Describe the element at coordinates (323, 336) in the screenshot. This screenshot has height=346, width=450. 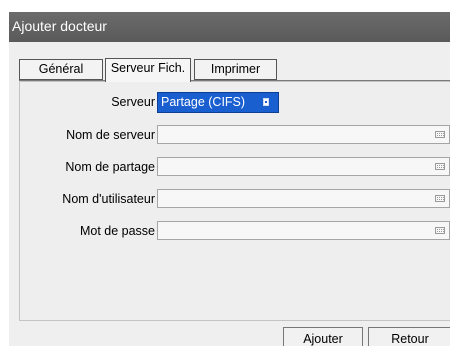
I see `add-button: Ajouter` at that location.